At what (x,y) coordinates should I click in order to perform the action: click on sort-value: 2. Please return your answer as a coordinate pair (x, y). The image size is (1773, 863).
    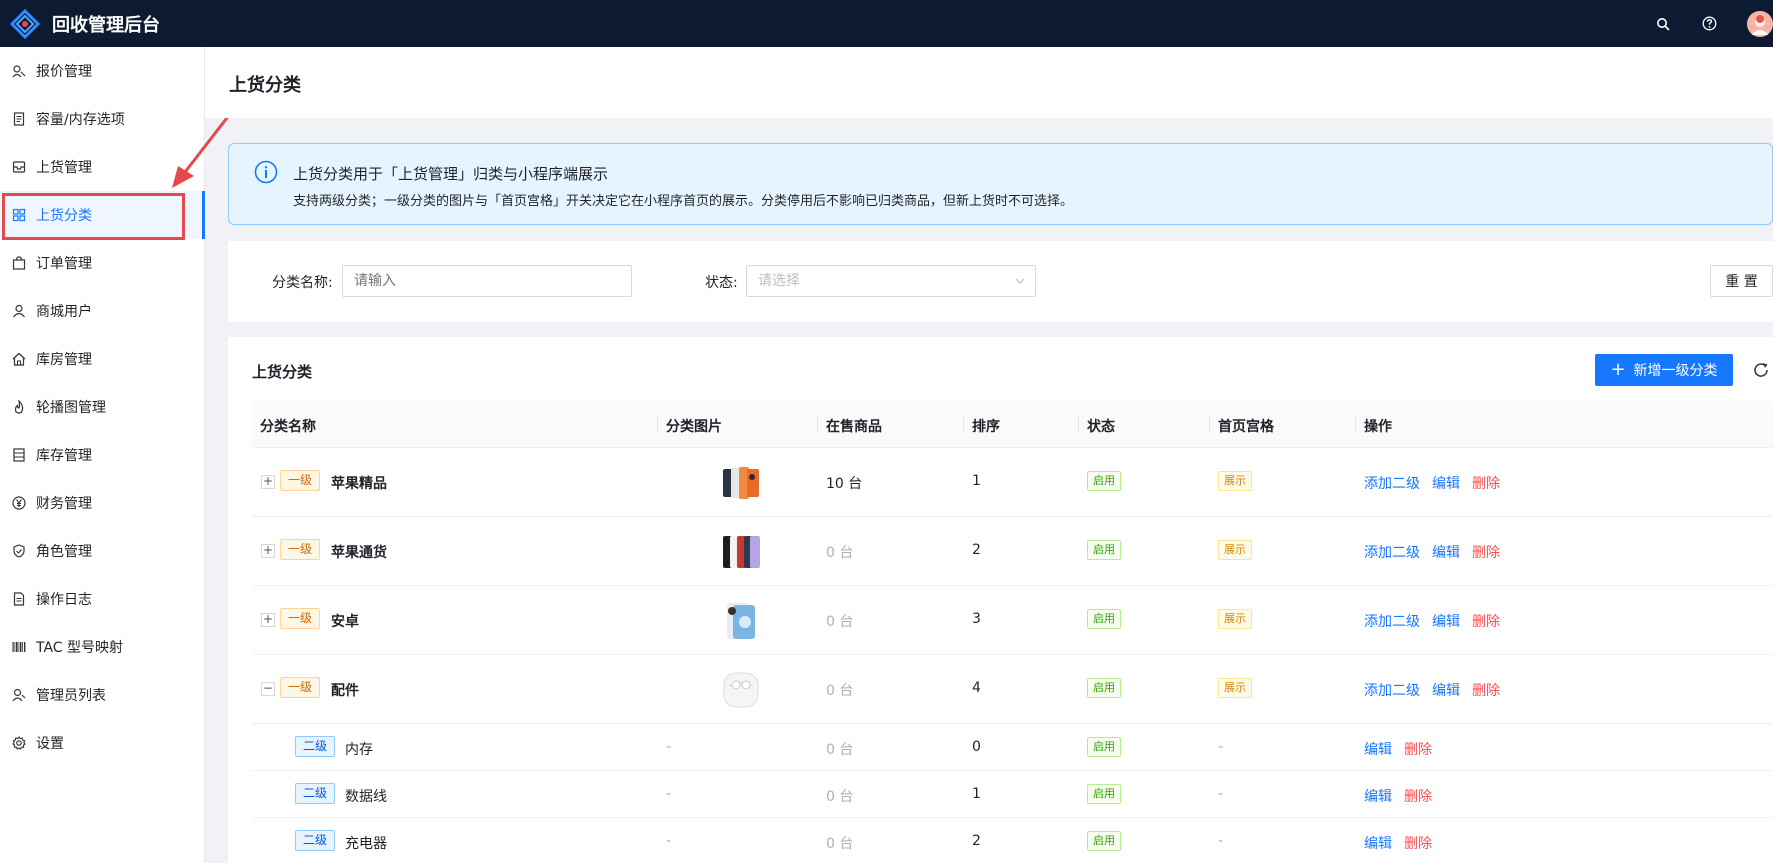
    Looking at the image, I should click on (976, 841).